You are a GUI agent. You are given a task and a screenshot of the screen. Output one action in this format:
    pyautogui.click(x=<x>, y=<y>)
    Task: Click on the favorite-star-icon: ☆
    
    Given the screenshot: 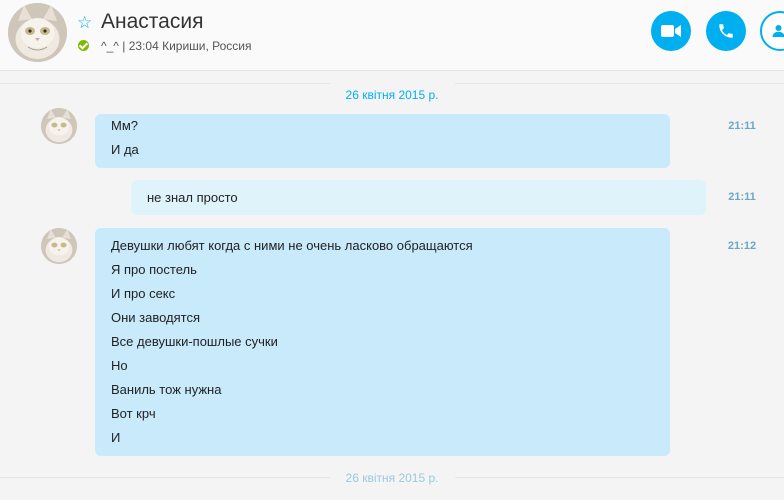 What is the action you would take?
    pyautogui.click(x=84, y=23)
    